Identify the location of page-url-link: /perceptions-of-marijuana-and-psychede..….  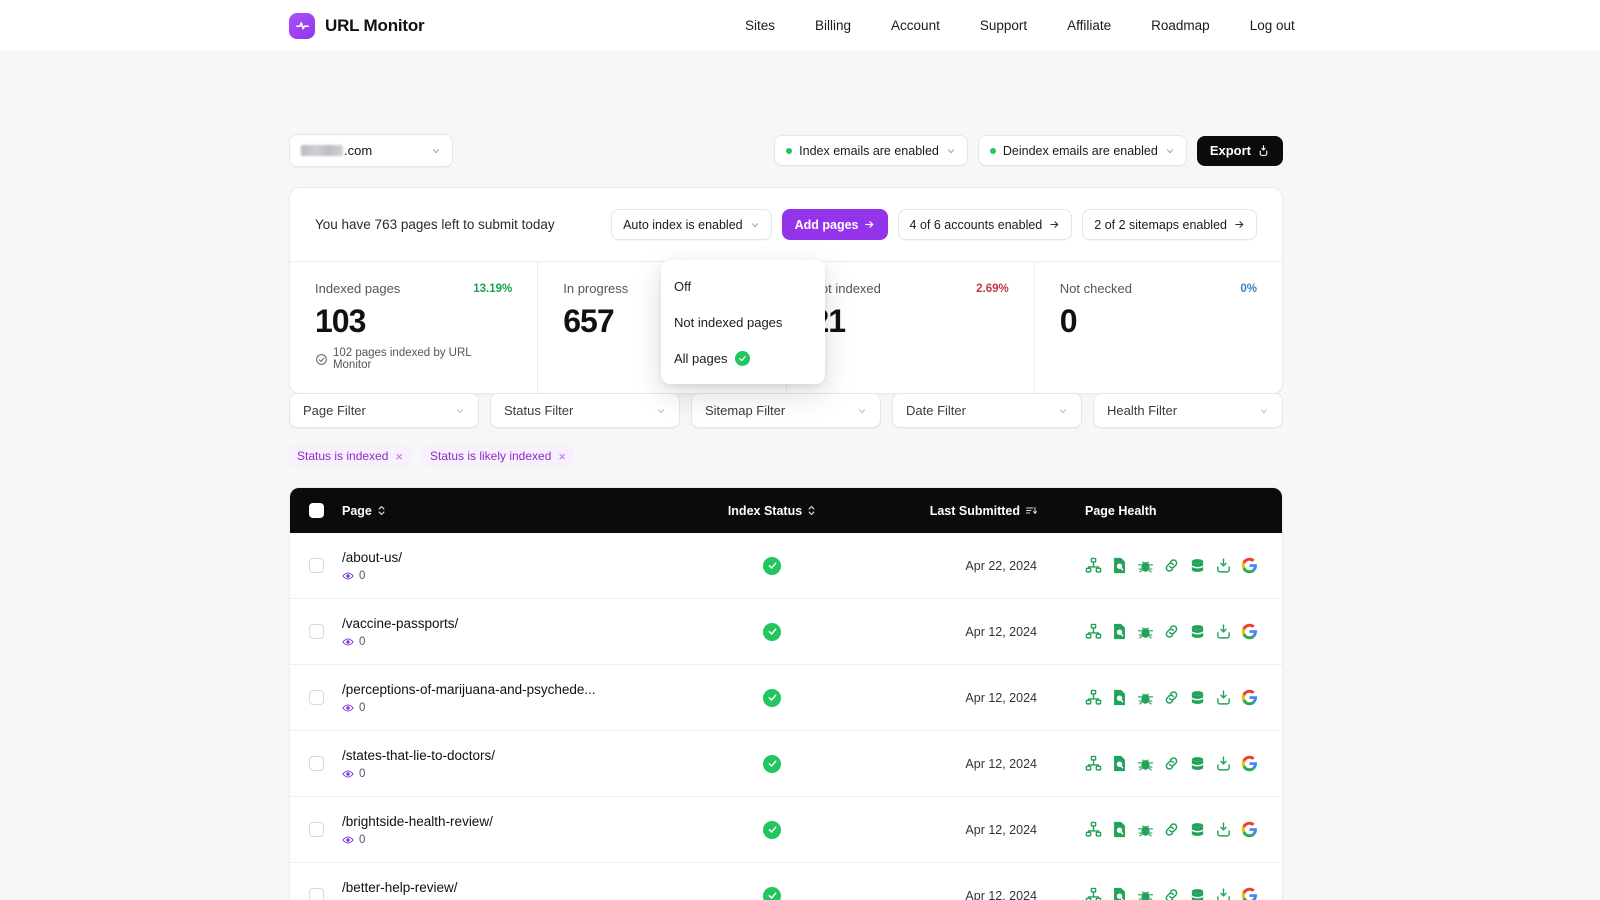
(512, 689).